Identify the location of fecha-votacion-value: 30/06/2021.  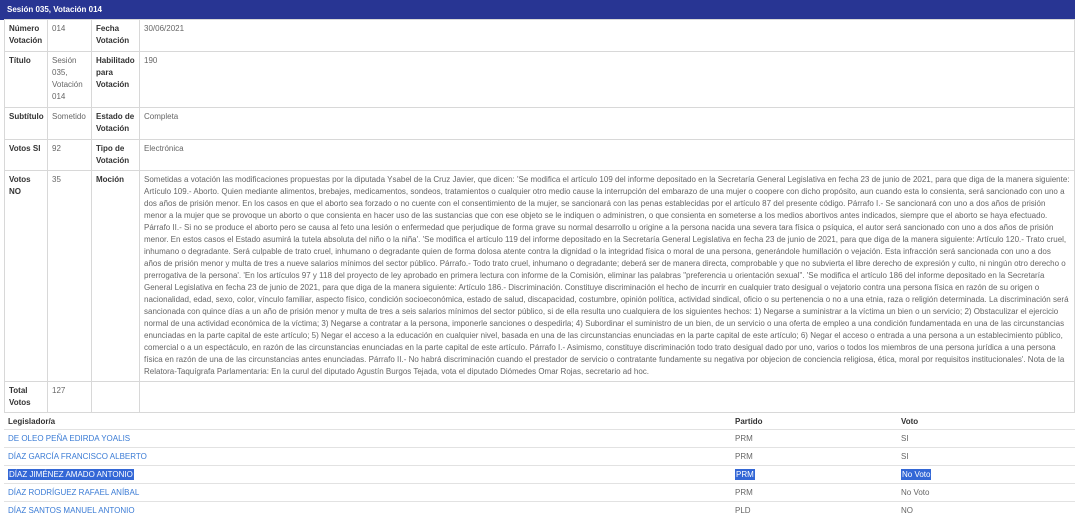
(607, 36).